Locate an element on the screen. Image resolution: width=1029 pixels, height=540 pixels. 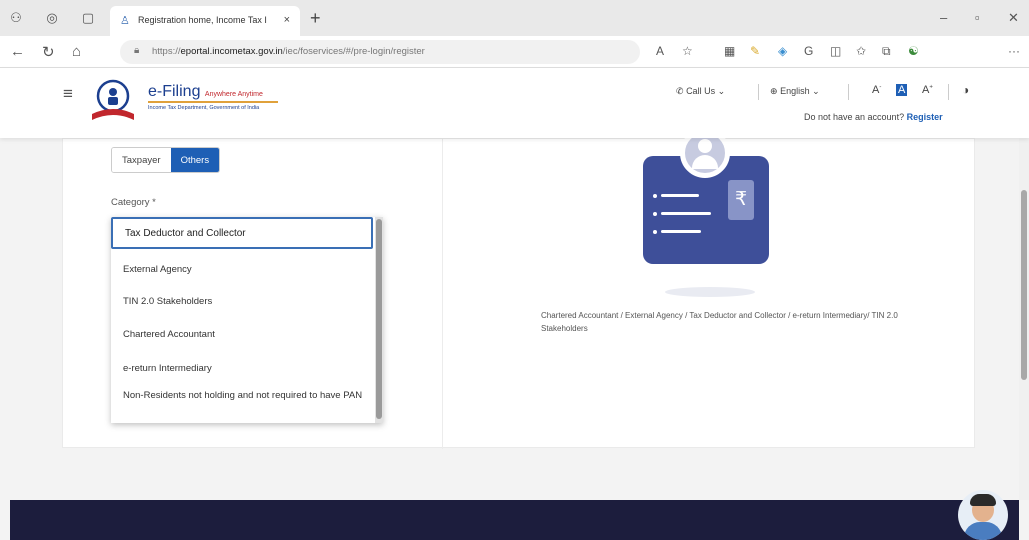
font-normal-label: A is located at coordinates (902, 90).